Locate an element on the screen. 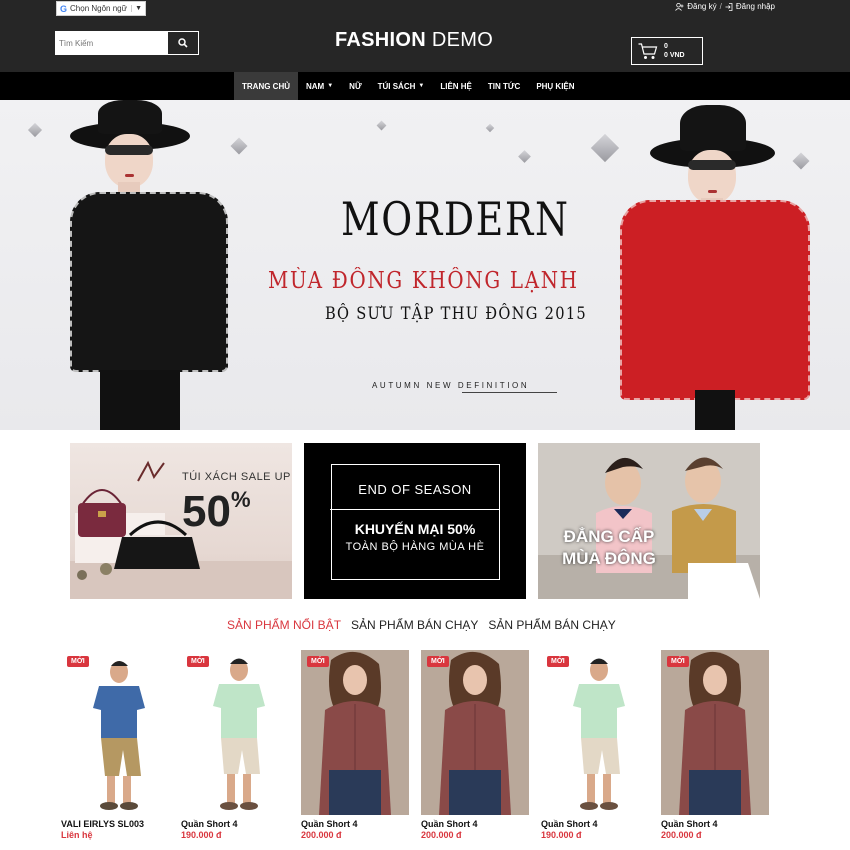 The width and height of the screenshot is (850, 850). account-links: Đăng ký / Đăng nhập is located at coordinates (725, 6).